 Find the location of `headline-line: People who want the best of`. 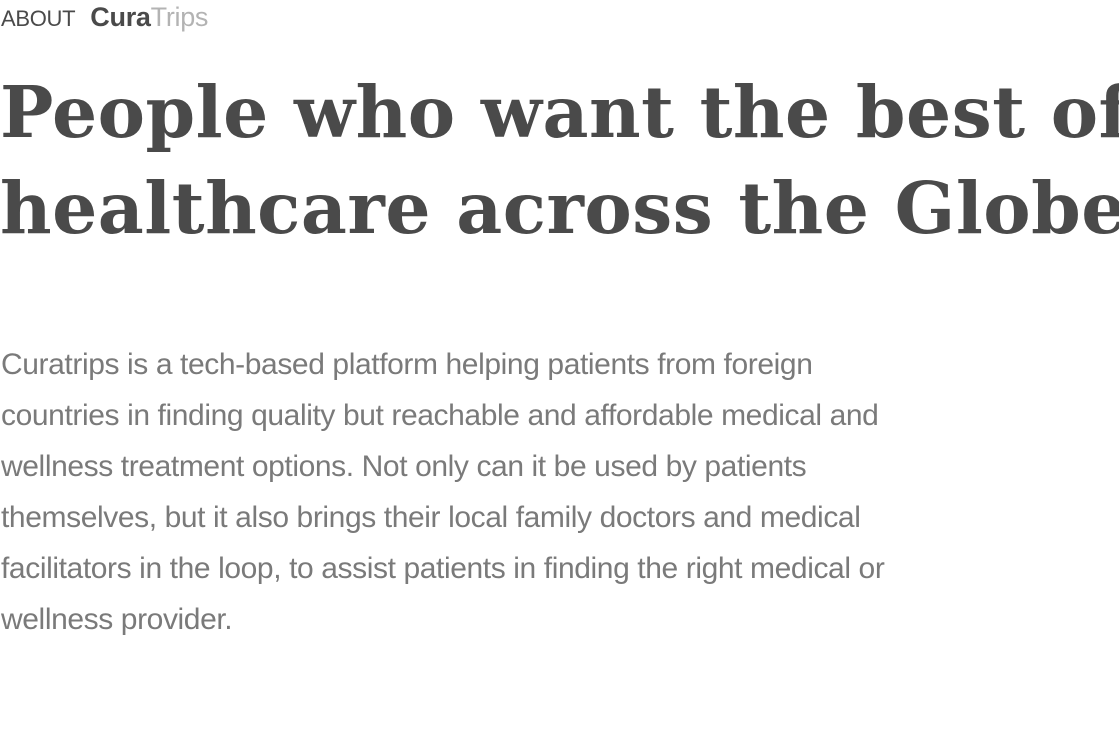

headline-line: People who want the best of is located at coordinates (559, 112).